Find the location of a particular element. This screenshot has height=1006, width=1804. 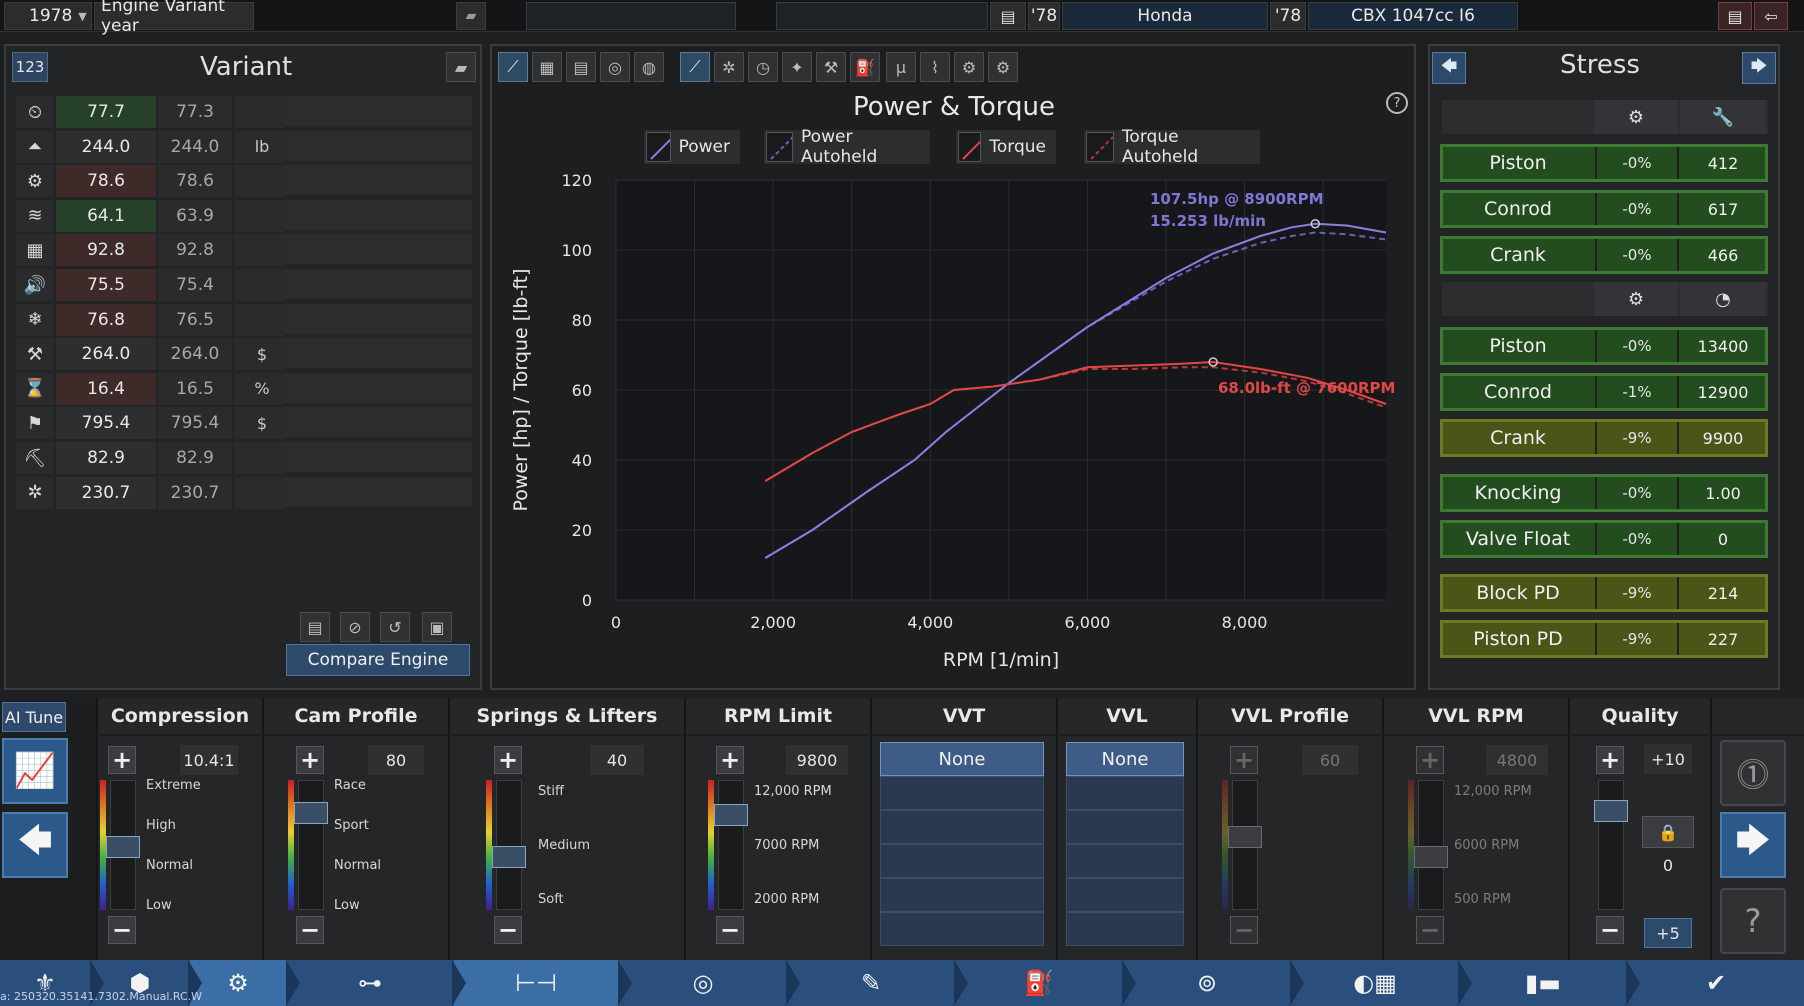

vvl-profile-slider-handle is located at coordinates (1245, 837).